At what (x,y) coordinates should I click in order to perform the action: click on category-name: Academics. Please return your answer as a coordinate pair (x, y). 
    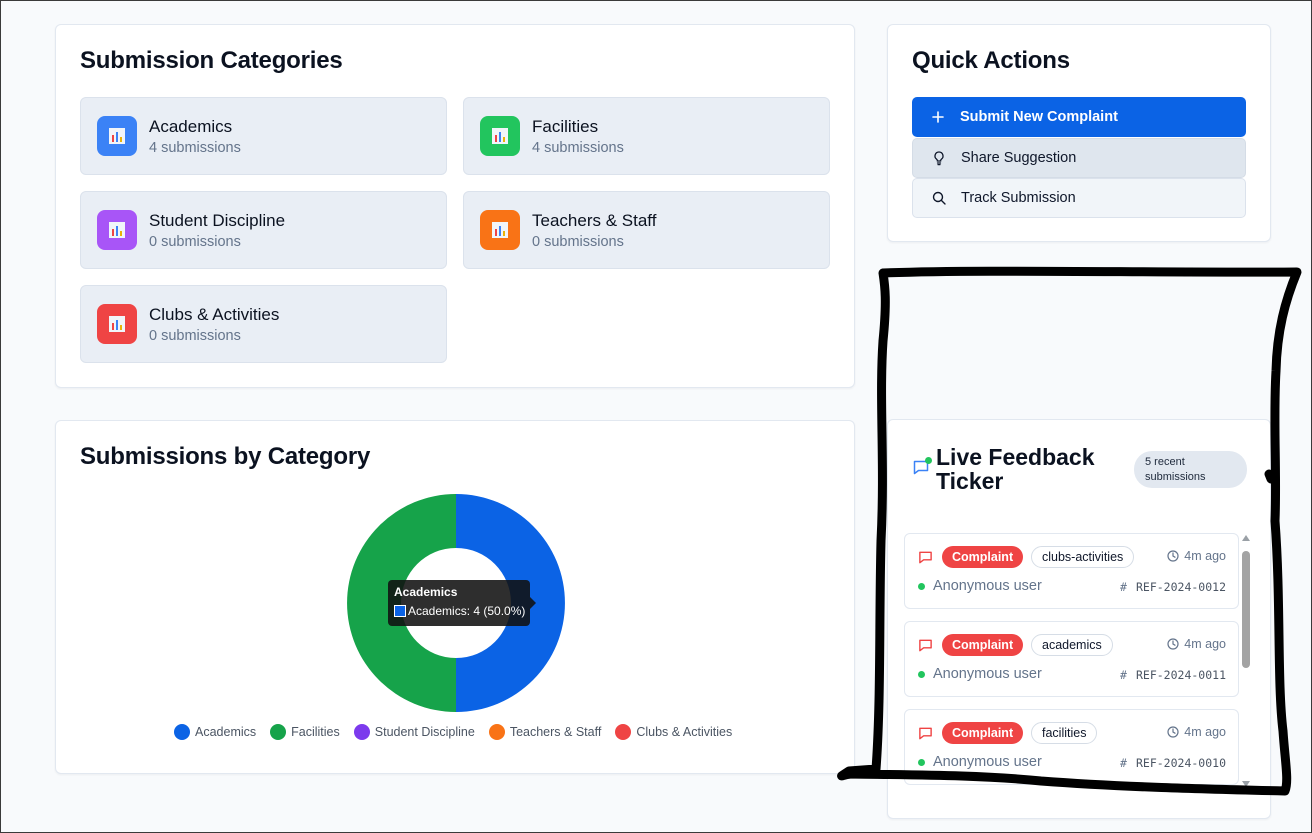
    Looking at the image, I should click on (191, 126).